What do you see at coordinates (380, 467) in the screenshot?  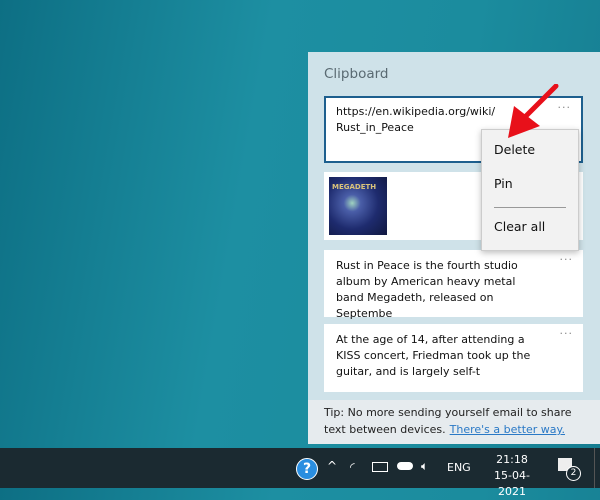 I see `battery-icon` at bounding box center [380, 467].